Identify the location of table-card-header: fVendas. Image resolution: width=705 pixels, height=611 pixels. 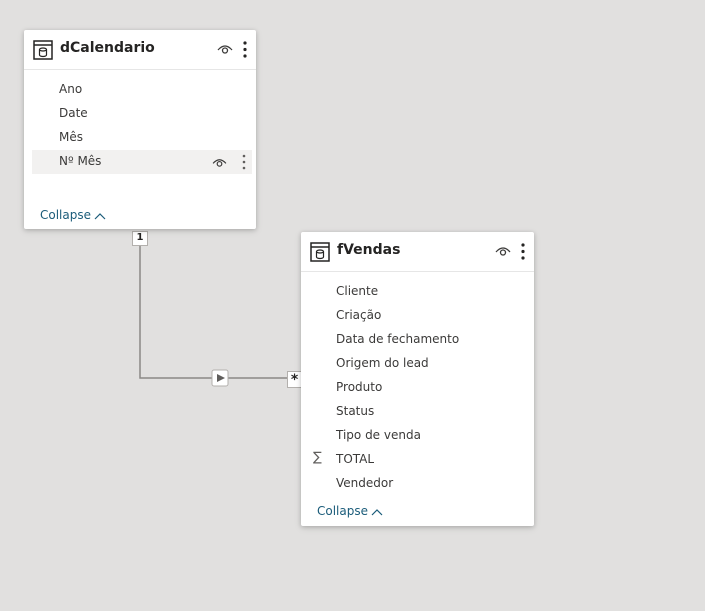
(417, 252).